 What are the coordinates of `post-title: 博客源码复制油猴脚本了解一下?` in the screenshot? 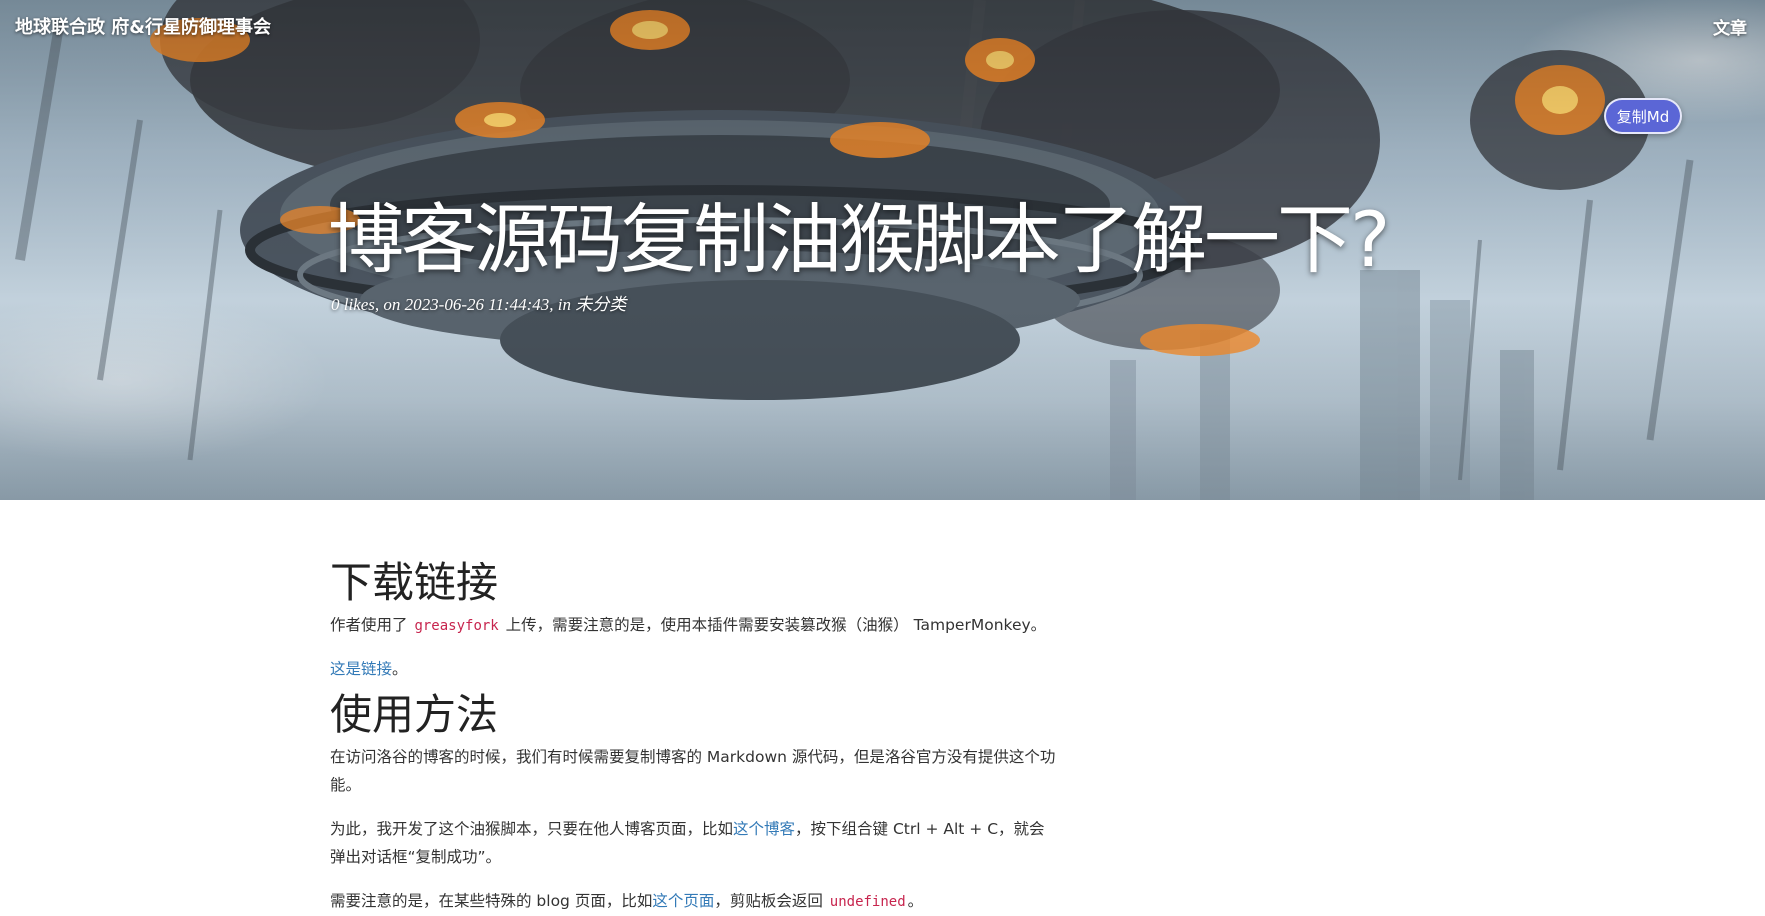 It's located at (859, 239).